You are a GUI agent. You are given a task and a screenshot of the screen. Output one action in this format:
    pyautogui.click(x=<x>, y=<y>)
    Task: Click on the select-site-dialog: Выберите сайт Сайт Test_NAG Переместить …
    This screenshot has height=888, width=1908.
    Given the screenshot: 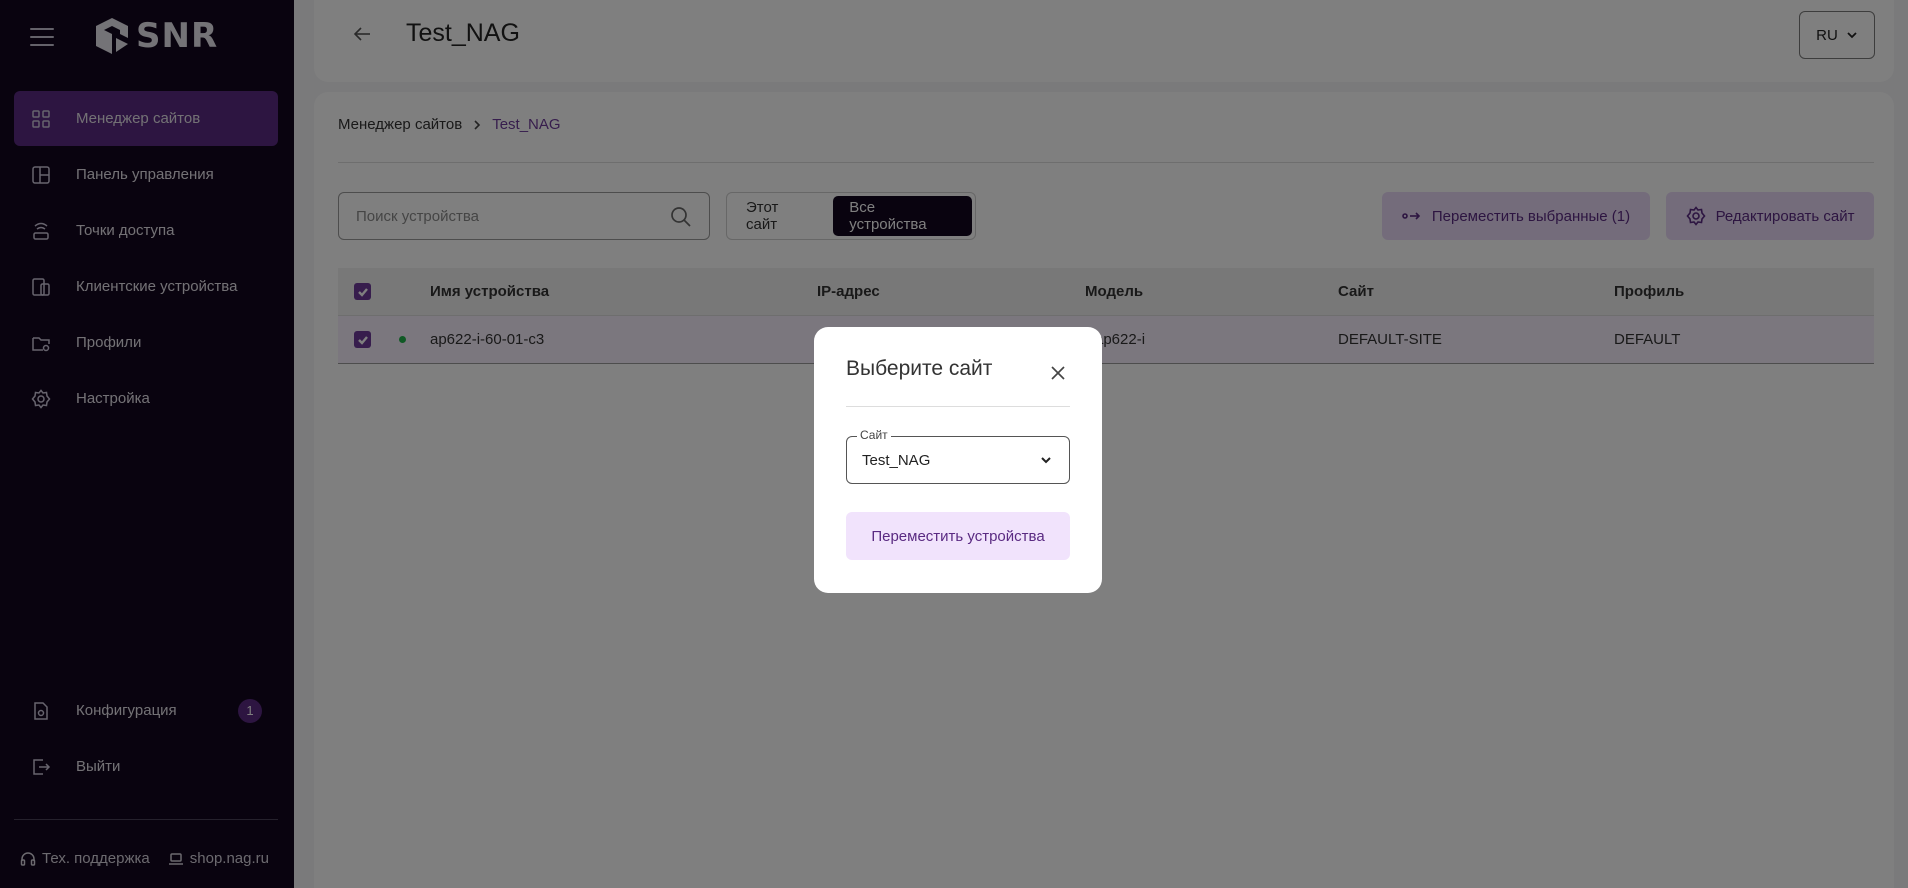 What is the action you would take?
    pyautogui.click(x=958, y=460)
    